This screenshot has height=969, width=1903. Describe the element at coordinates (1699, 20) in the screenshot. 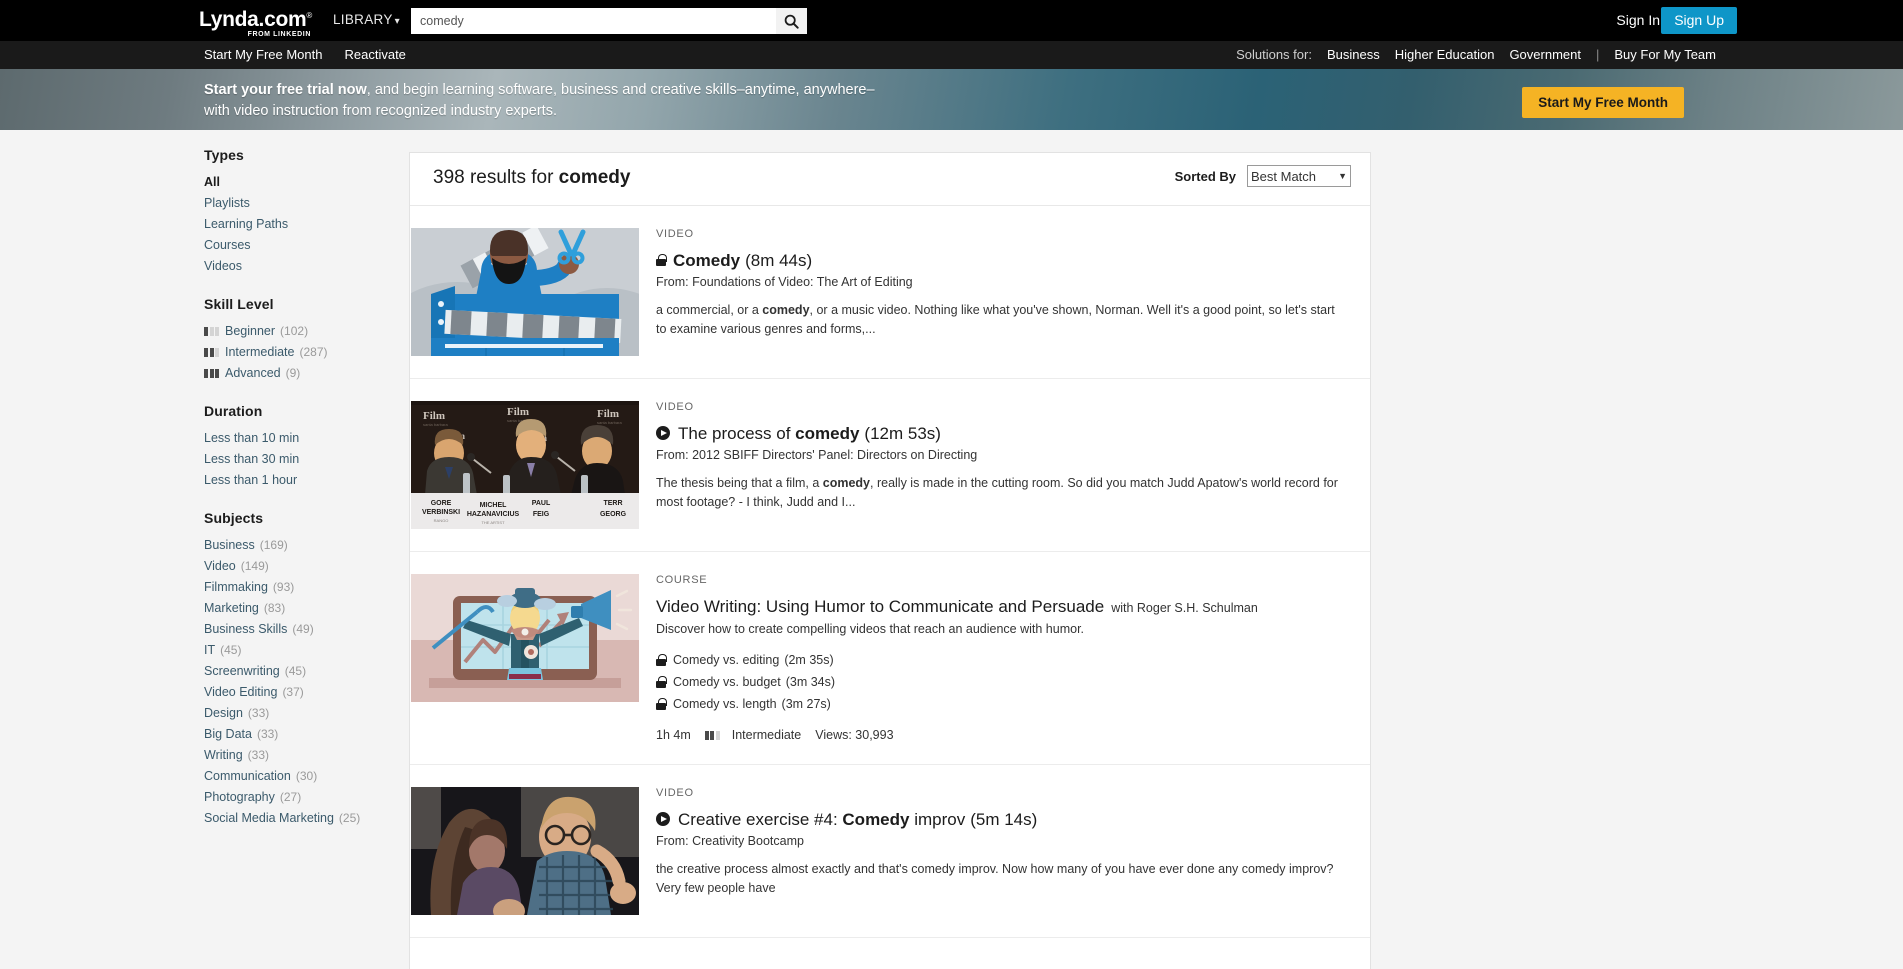

I see `sign-up-button: Sign Up` at that location.